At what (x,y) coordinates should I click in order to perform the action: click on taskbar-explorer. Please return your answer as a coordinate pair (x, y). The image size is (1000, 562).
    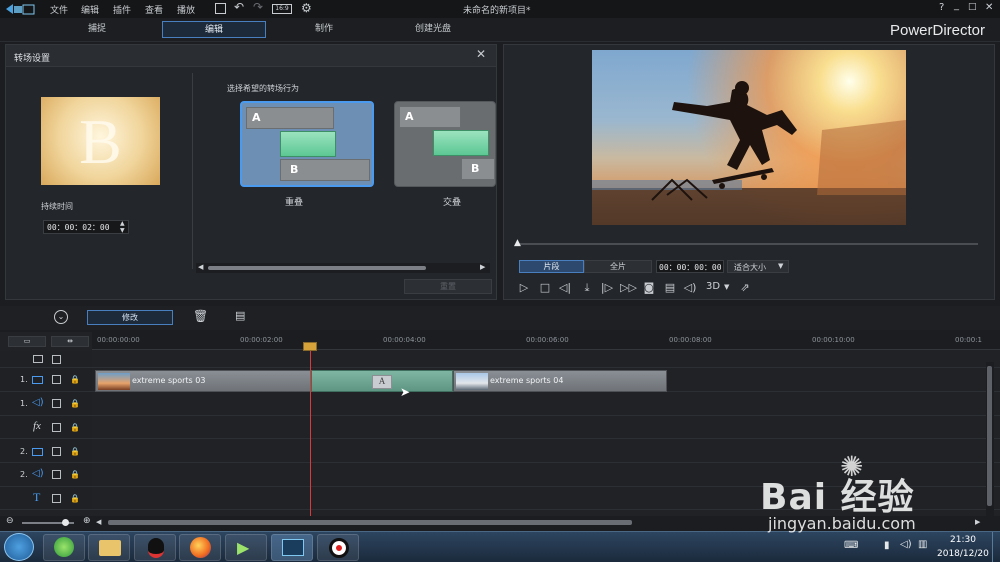
    Looking at the image, I should click on (109, 547).